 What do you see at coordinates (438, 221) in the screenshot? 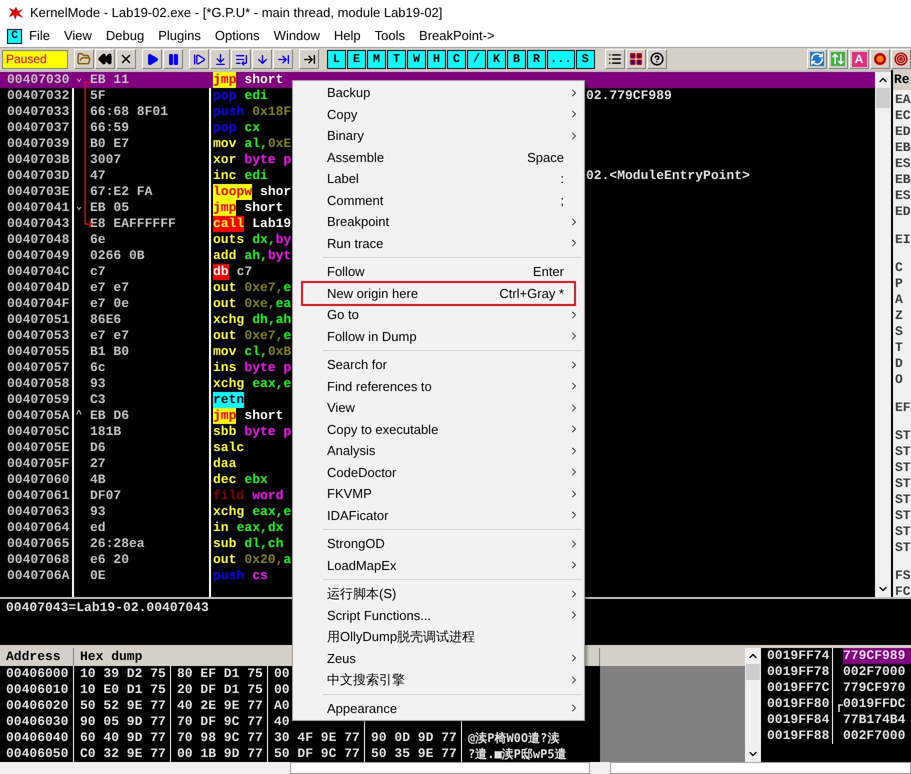
I see `menu-item: Breakpoint` at bounding box center [438, 221].